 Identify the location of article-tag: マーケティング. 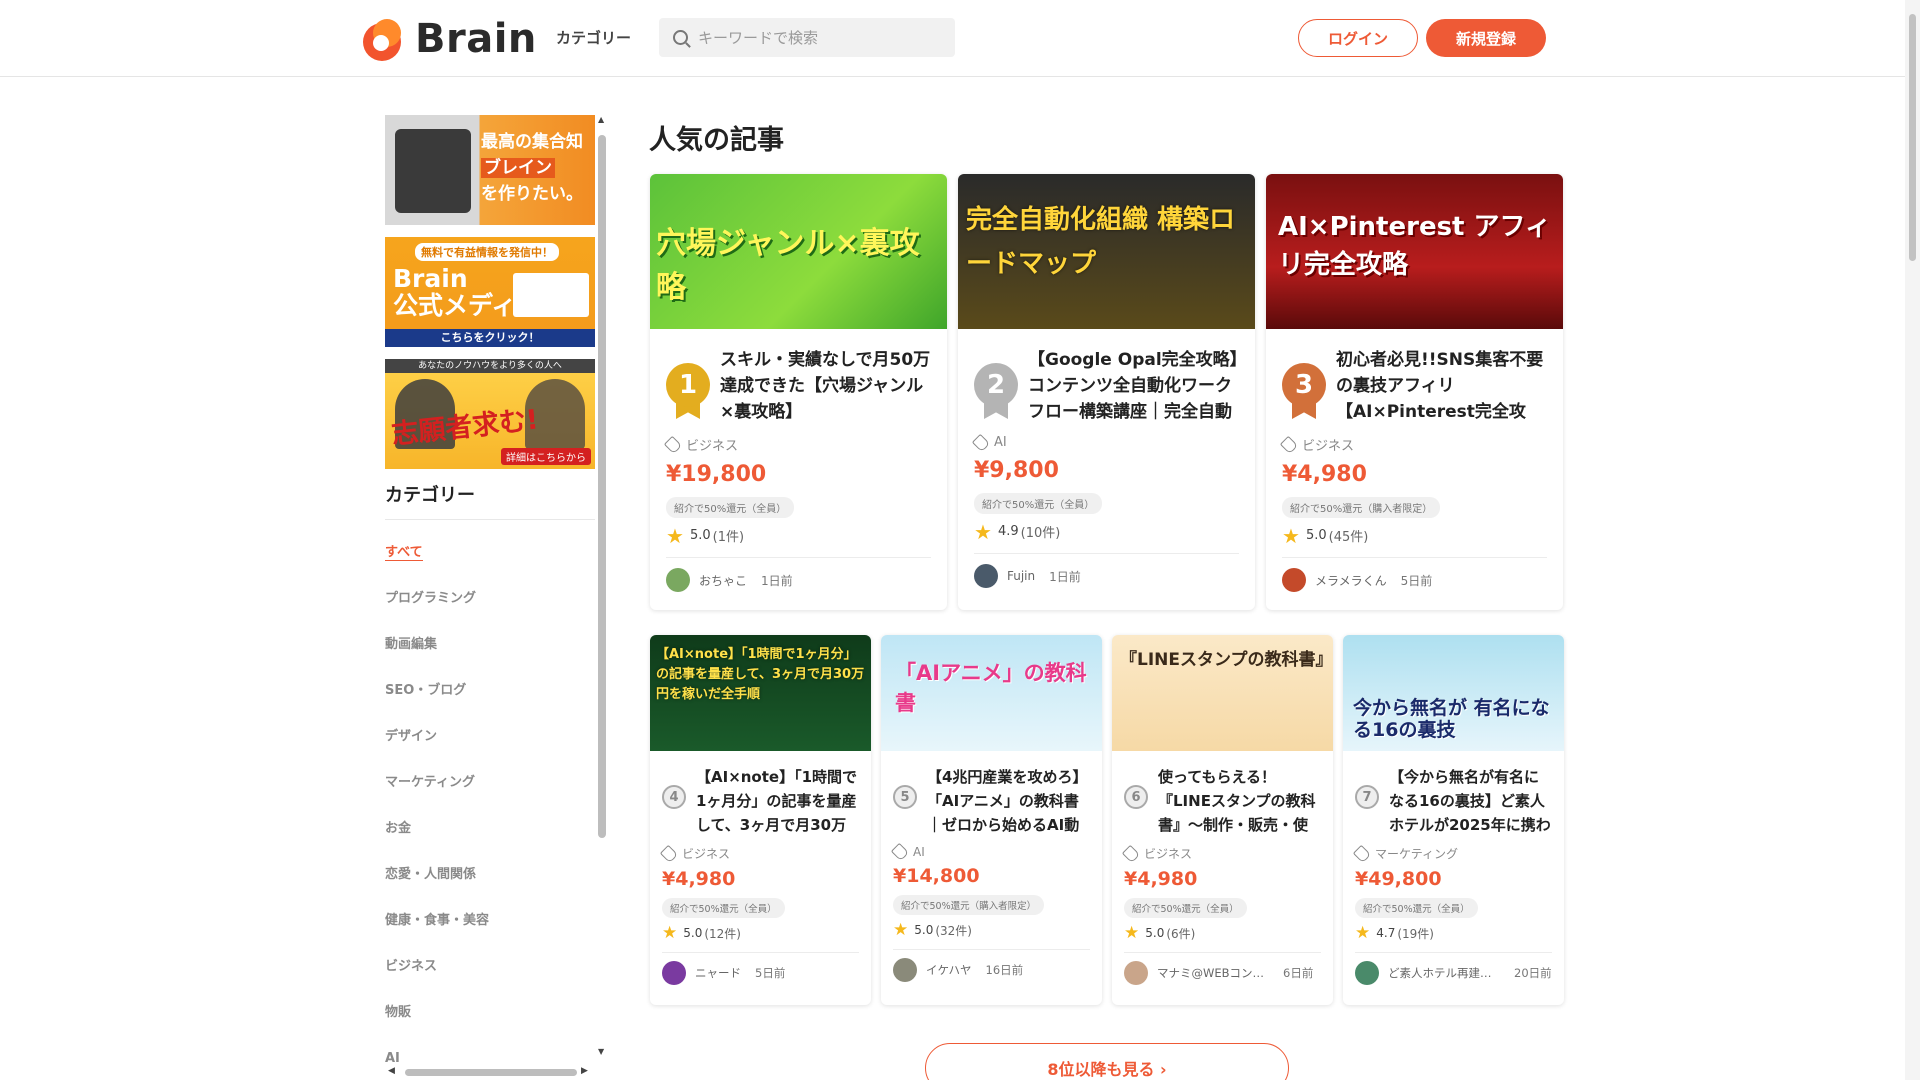
(1452, 853).